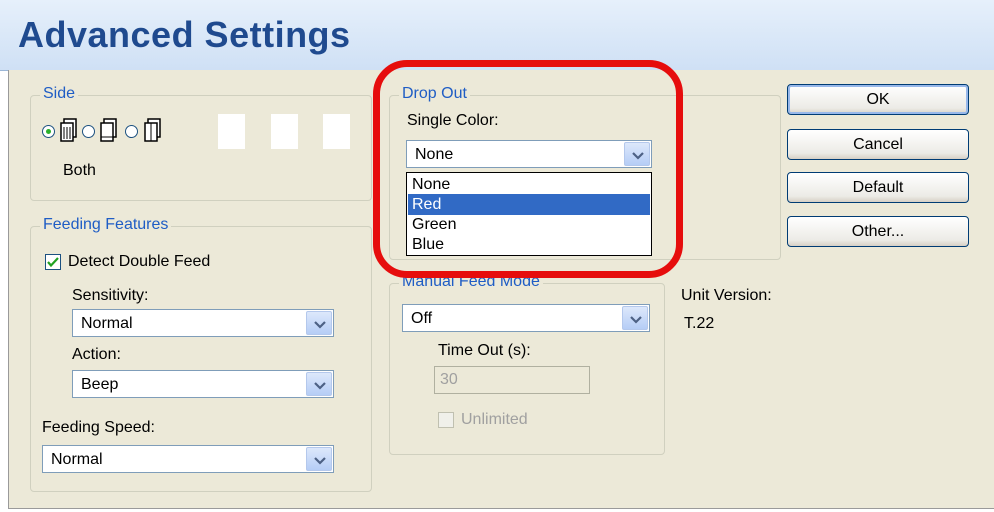 The image size is (994, 512). What do you see at coordinates (77, 459) in the screenshot?
I see `feeding-speed-value: Normal` at bounding box center [77, 459].